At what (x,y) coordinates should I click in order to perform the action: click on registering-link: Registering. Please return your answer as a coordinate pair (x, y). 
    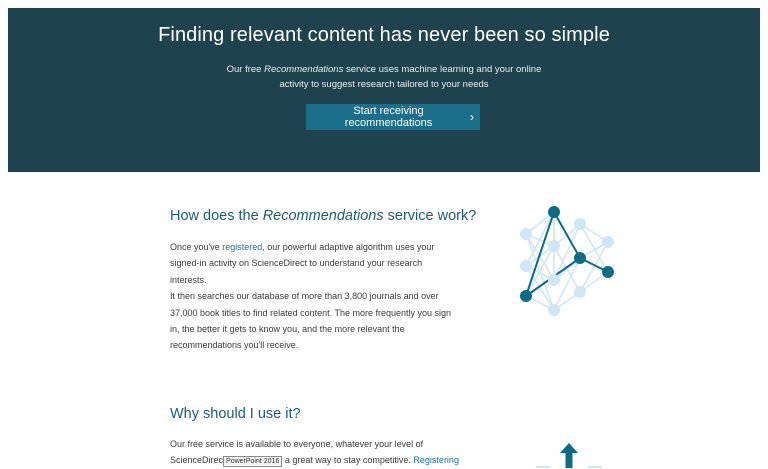
    Looking at the image, I should click on (436, 460).